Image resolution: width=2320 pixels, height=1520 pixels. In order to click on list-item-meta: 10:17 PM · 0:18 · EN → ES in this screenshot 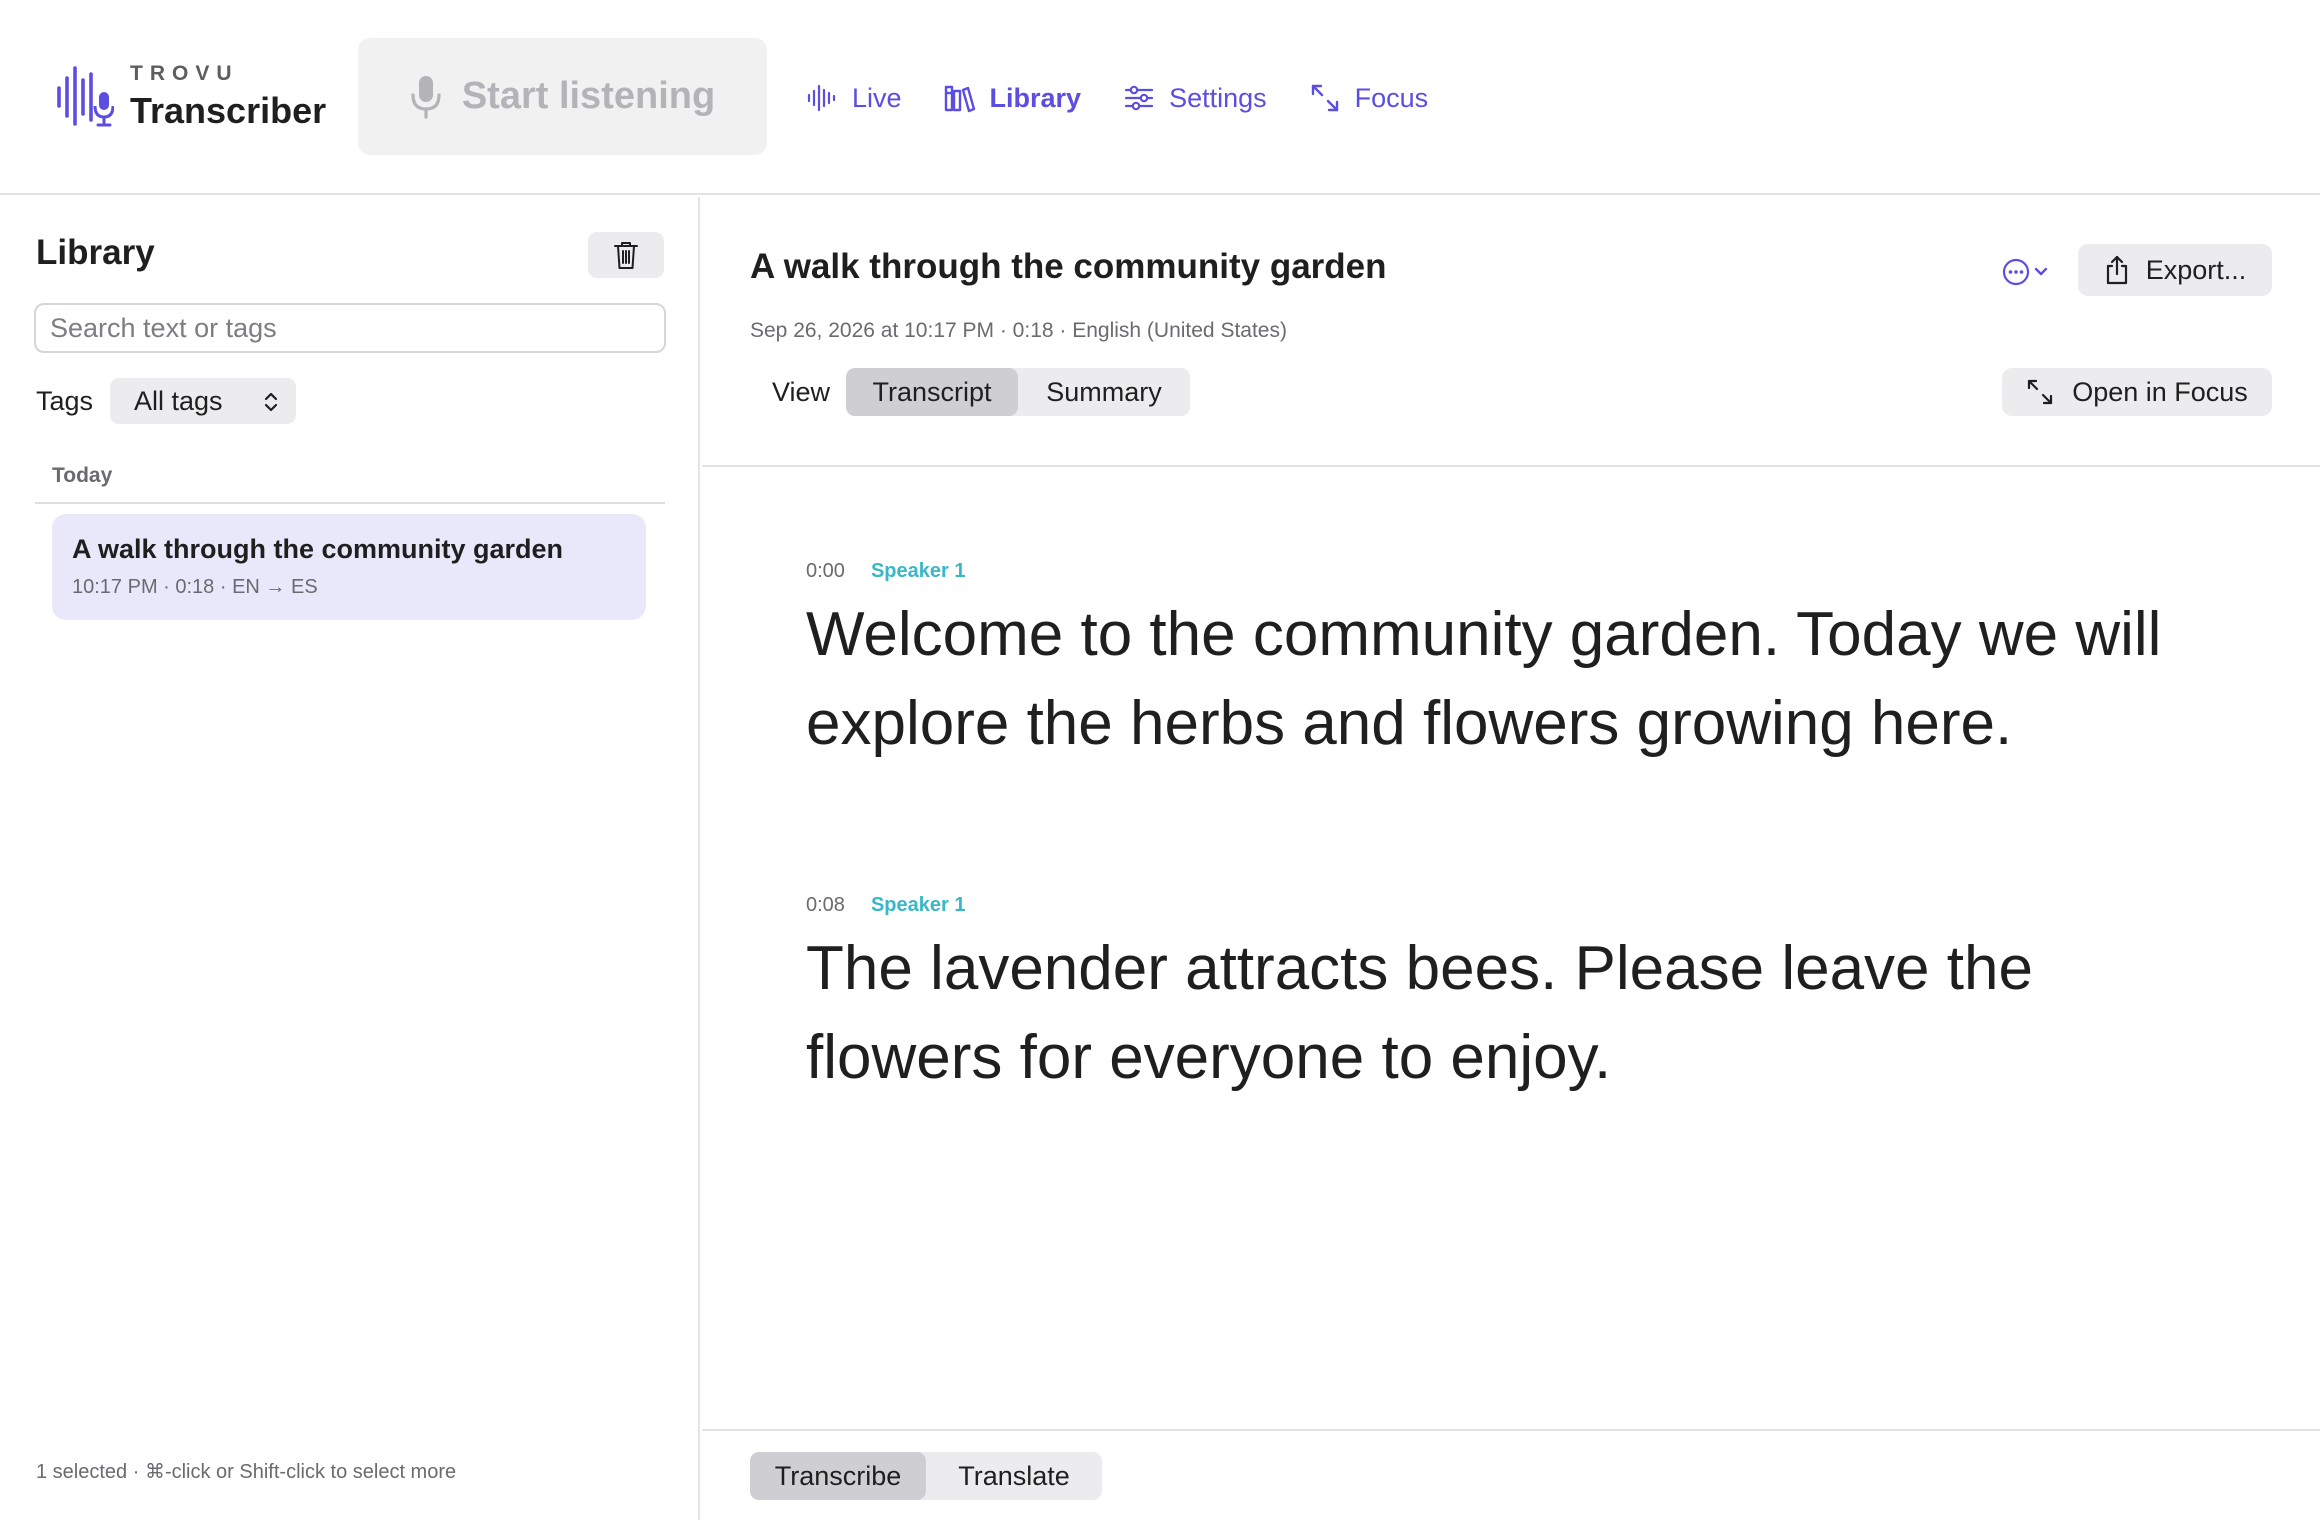, I will do `click(195, 587)`.